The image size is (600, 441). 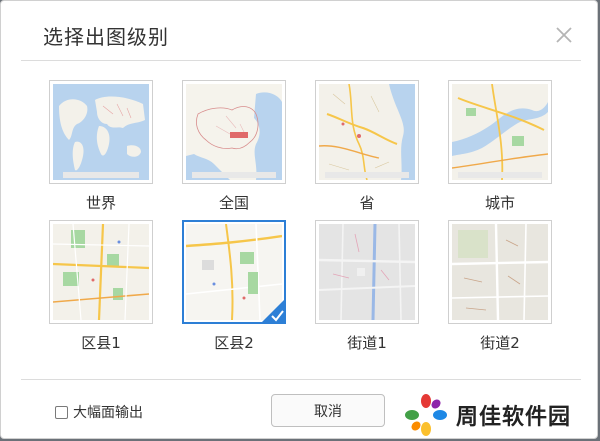 What do you see at coordinates (514, 417) in the screenshot?
I see `watermark-text: 周佳软件园` at bounding box center [514, 417].